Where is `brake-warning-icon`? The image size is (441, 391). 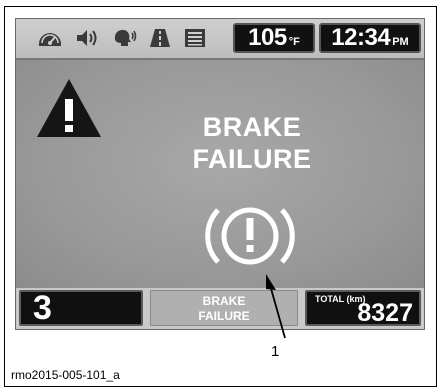 brake-warning-icon is located at coordinates (250, 236).